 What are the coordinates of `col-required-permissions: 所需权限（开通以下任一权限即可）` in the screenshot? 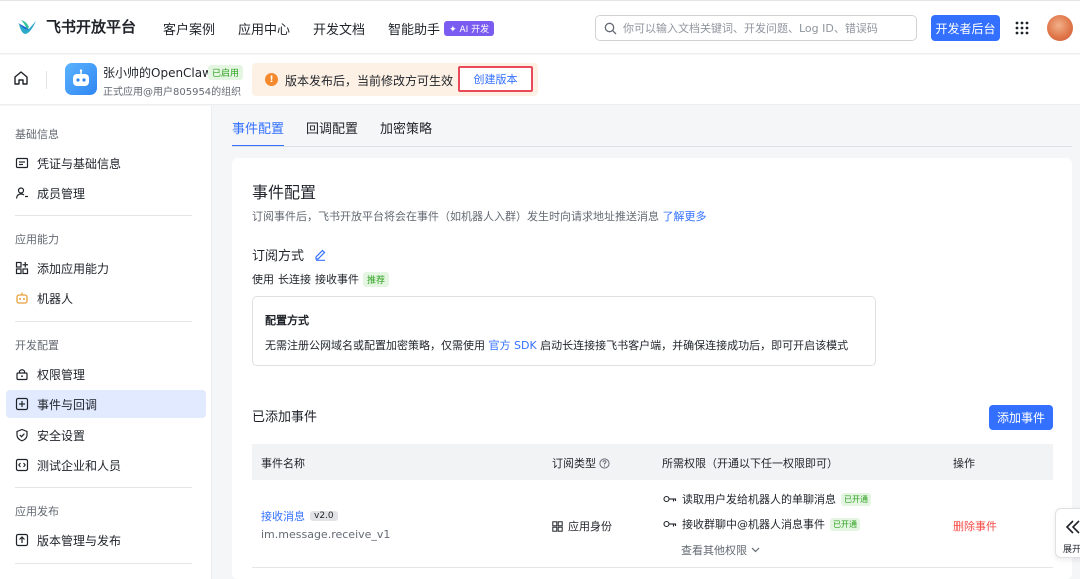 It's located at (750, 463).